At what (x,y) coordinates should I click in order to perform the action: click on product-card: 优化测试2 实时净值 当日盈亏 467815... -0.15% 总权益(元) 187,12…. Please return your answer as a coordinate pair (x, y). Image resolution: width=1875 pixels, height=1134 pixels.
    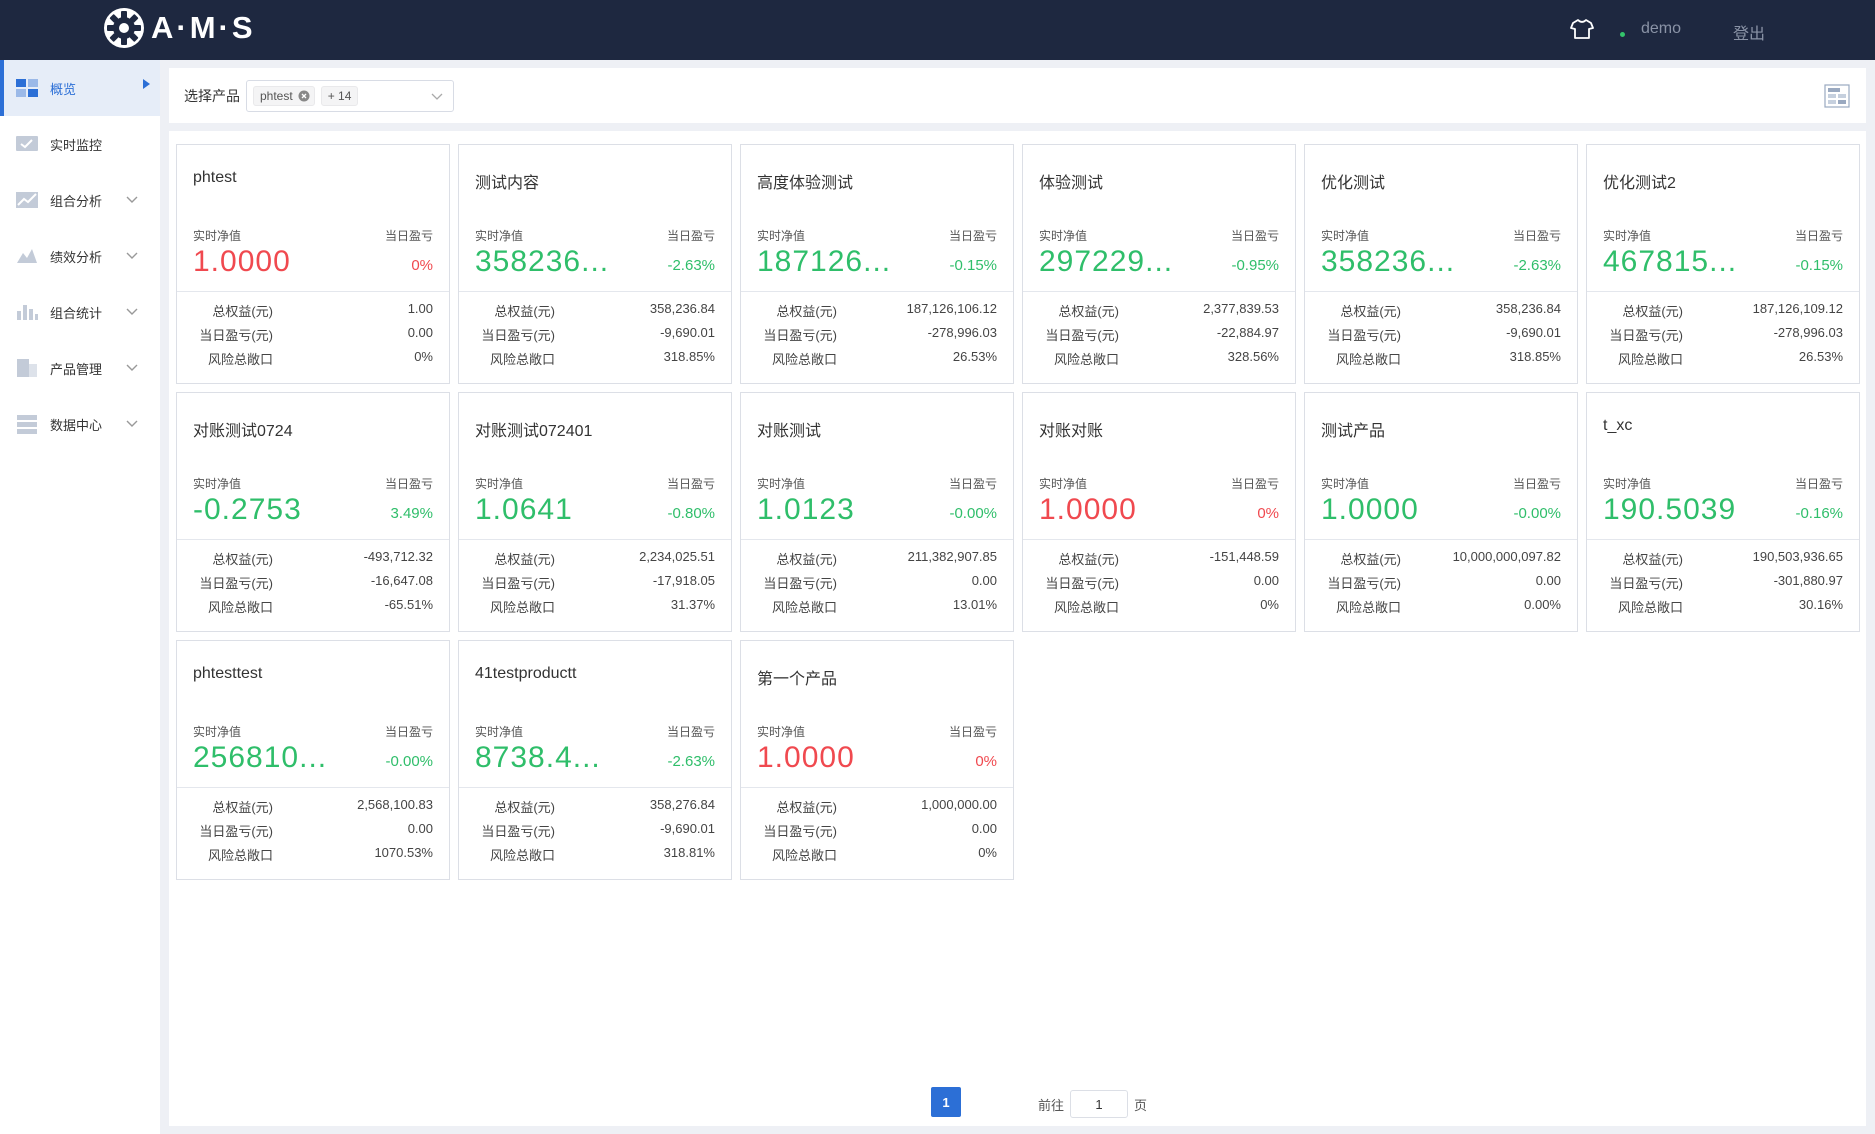
    Looking at the image, I should click on (1723, 264).